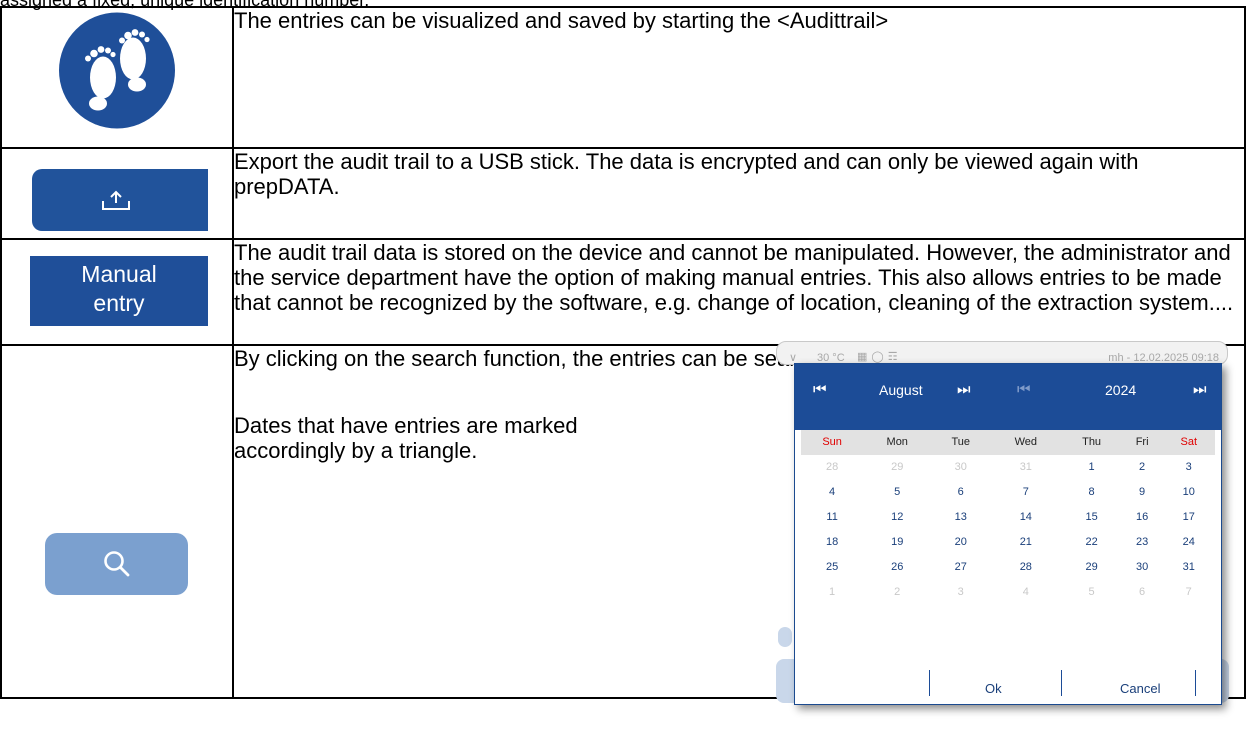  I want to click on icon-cell: Manual entry, so click(117, 292).